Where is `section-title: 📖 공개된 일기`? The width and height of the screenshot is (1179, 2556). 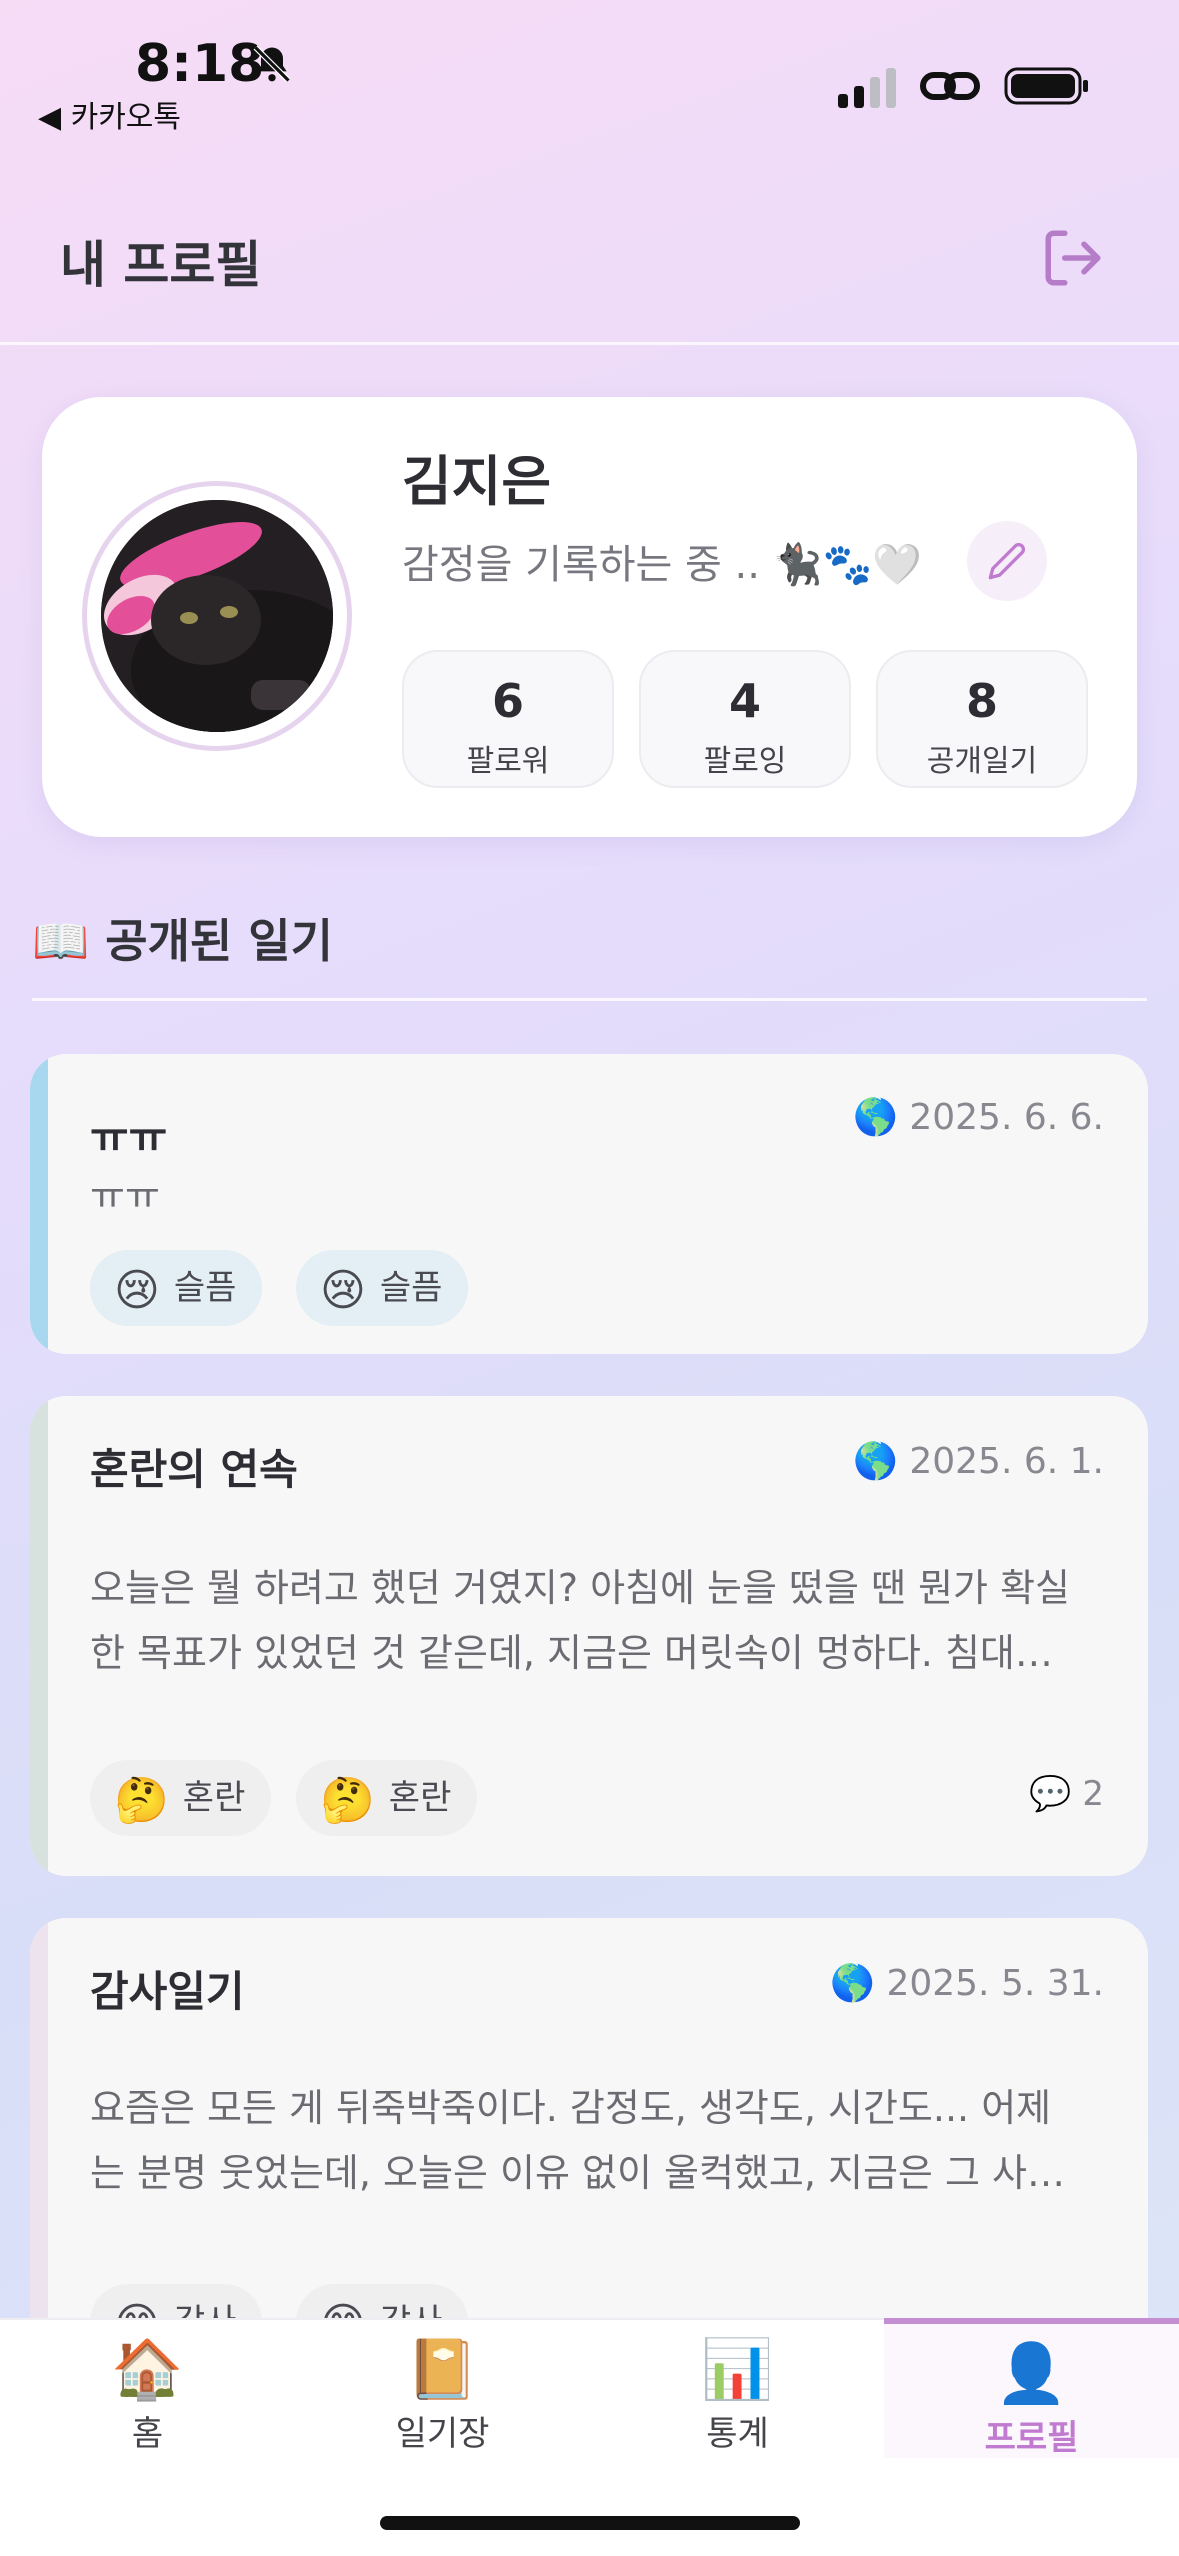 section-title: 📖 공개된 일기 is located at coordinates (182, 941).